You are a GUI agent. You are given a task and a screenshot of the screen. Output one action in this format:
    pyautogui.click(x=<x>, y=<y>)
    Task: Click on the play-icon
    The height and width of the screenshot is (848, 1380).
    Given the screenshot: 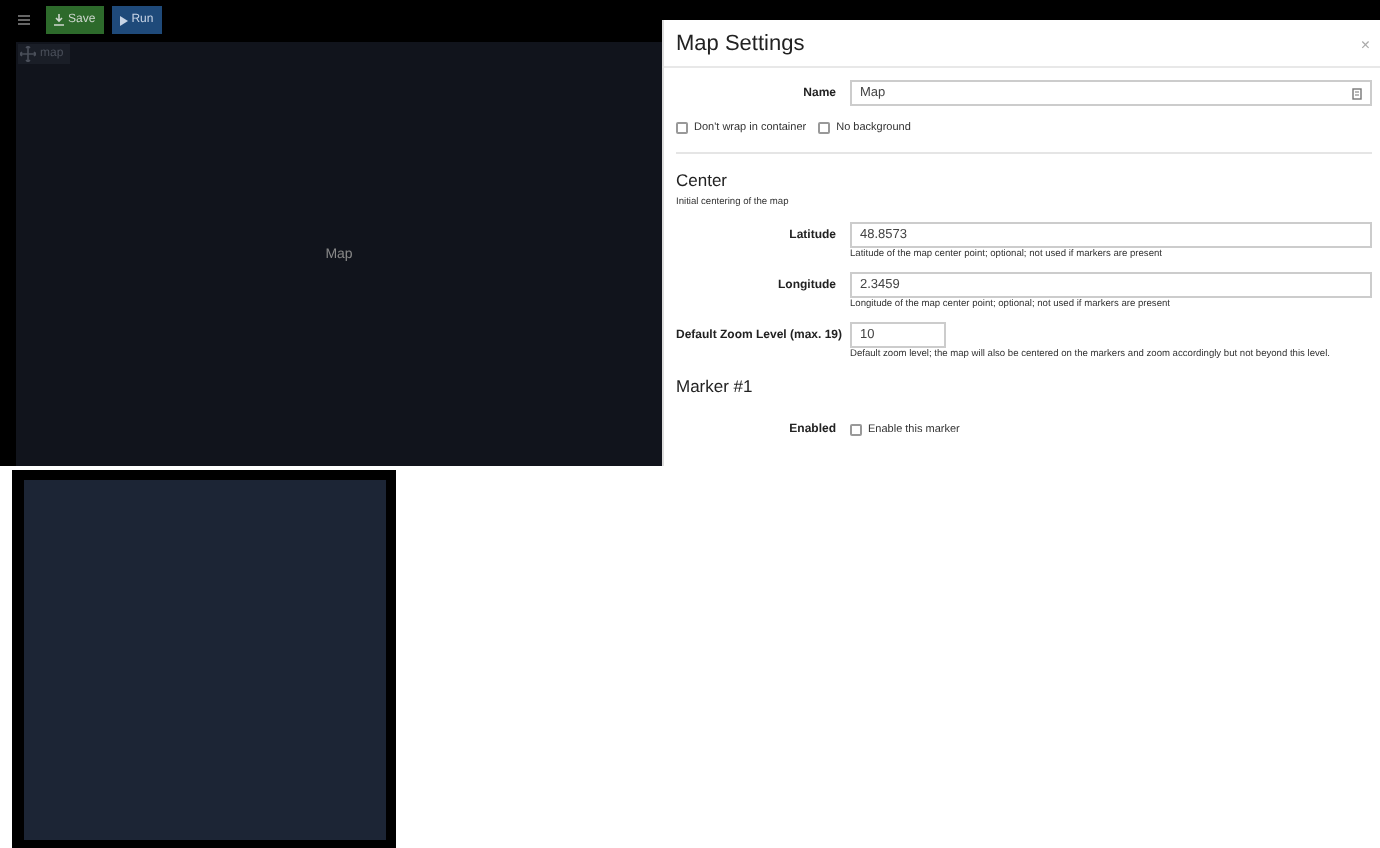 What is the action you would take?
    pyautogui.click(x=123, y=20)
    